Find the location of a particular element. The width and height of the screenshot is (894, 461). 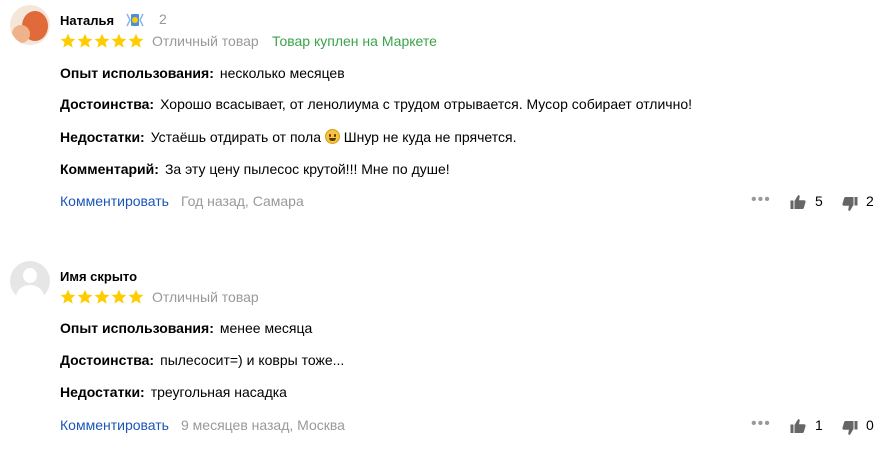

verified-purchase-label: Товар куплен на Маркете is located at coordinates (354, 41).